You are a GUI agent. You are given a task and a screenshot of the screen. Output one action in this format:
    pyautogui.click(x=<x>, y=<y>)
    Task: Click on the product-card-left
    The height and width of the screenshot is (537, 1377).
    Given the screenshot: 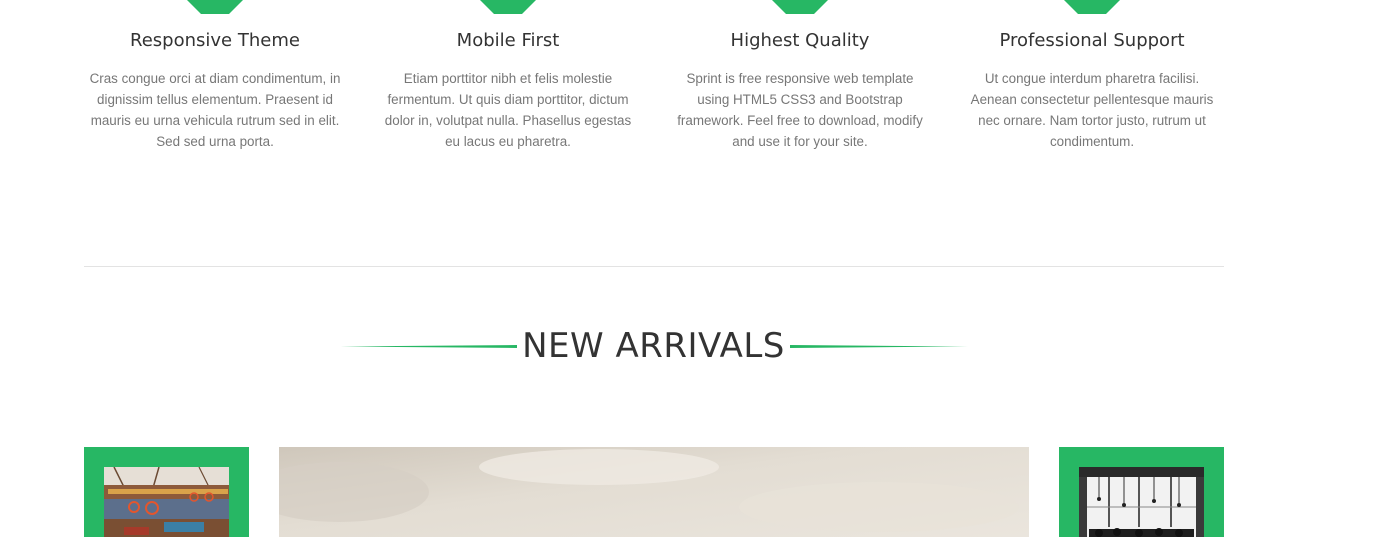 What is the action you would take?
    pyautogui.click(x=166, y=492)
    